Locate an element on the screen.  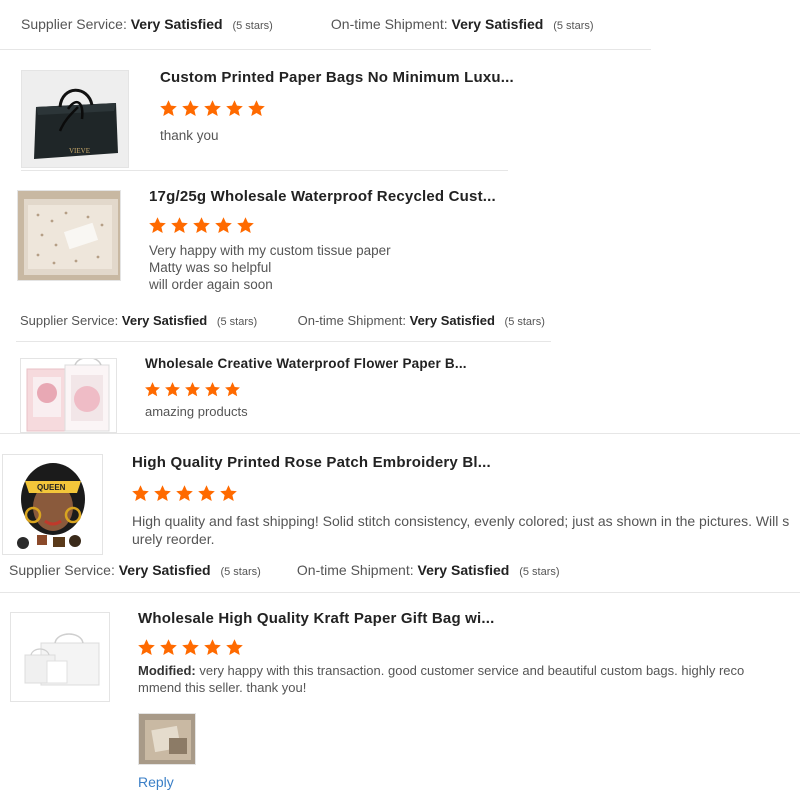
bag-logo-text: VIEVE is located at coordinates (79, 151).